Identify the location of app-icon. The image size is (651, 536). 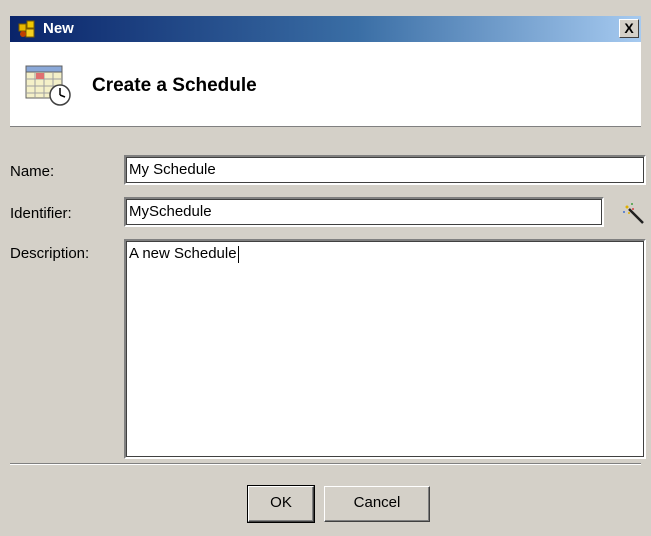
(26, 29).